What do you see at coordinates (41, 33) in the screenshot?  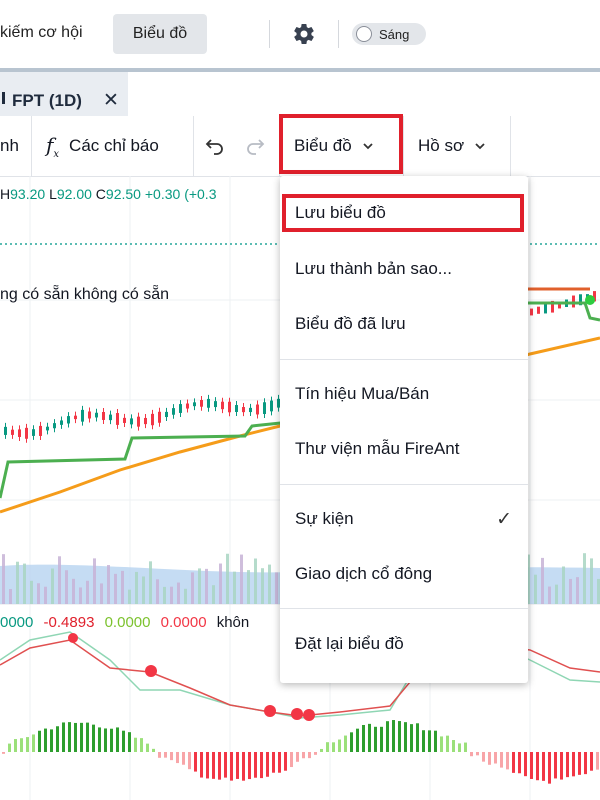 I see `nav-link-opportunities: kiếm cơ hội` at bounding box center [41, 33].